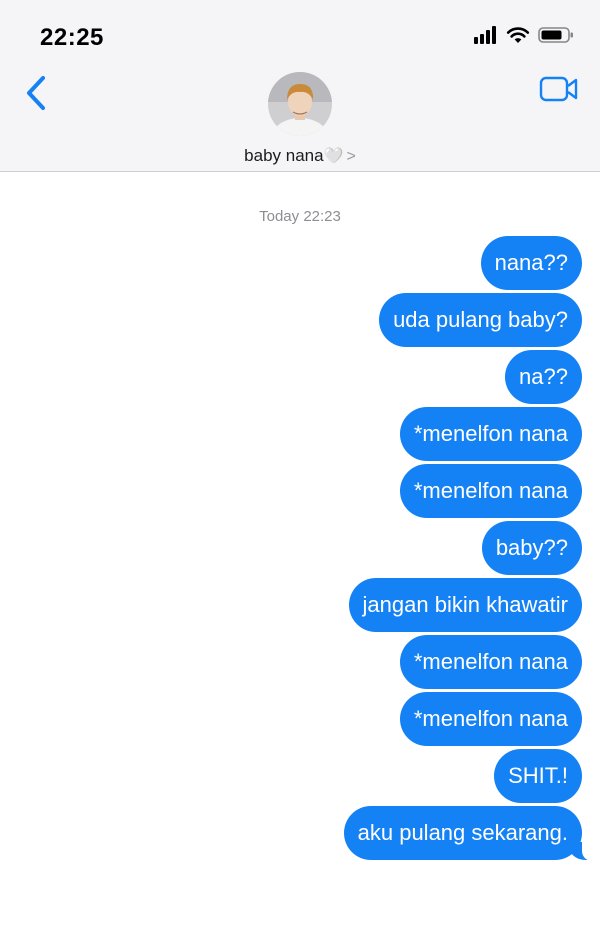  I want to click on contact-avatar, so click(300, 104).